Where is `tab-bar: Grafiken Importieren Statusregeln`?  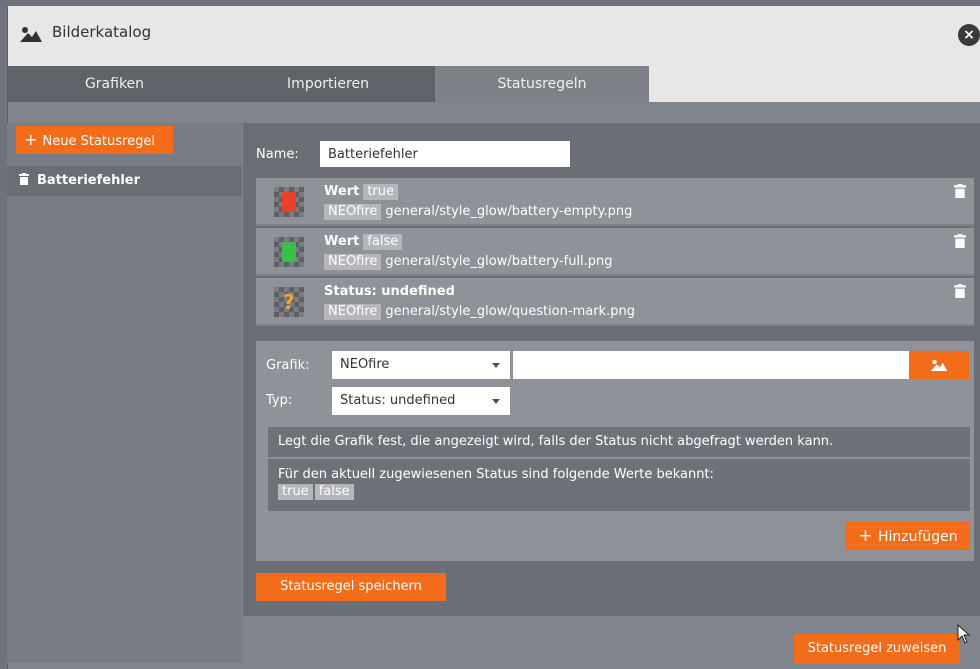
tab-bar: Grafiken Importieren Statusregeln is located at coordinates (494, 84).